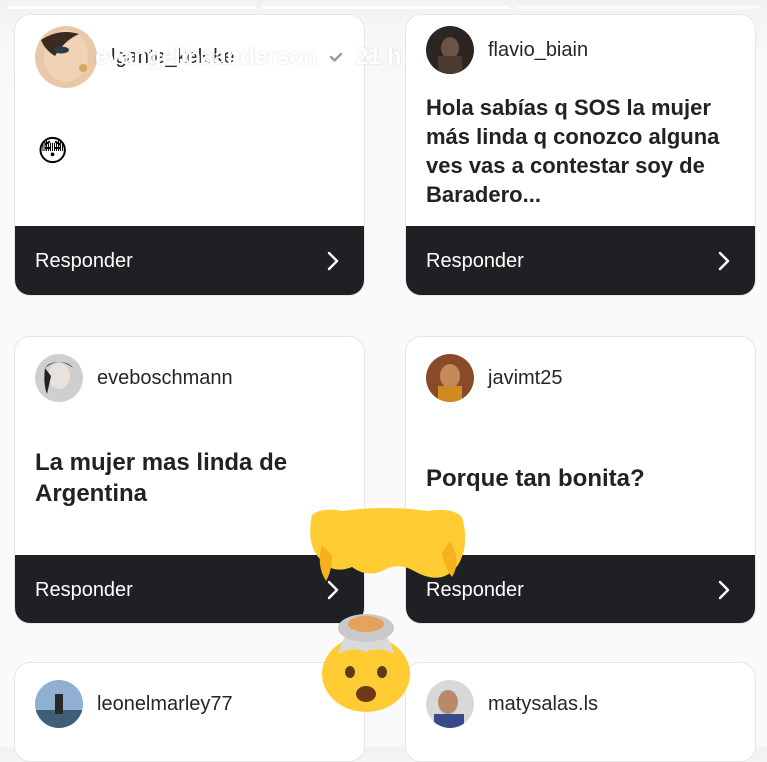 This screenshot has height=762, width=767. Describe the element at coordinates (653, 63) in the screenshot. I see `more-horizontal-icon: •••` at that location.